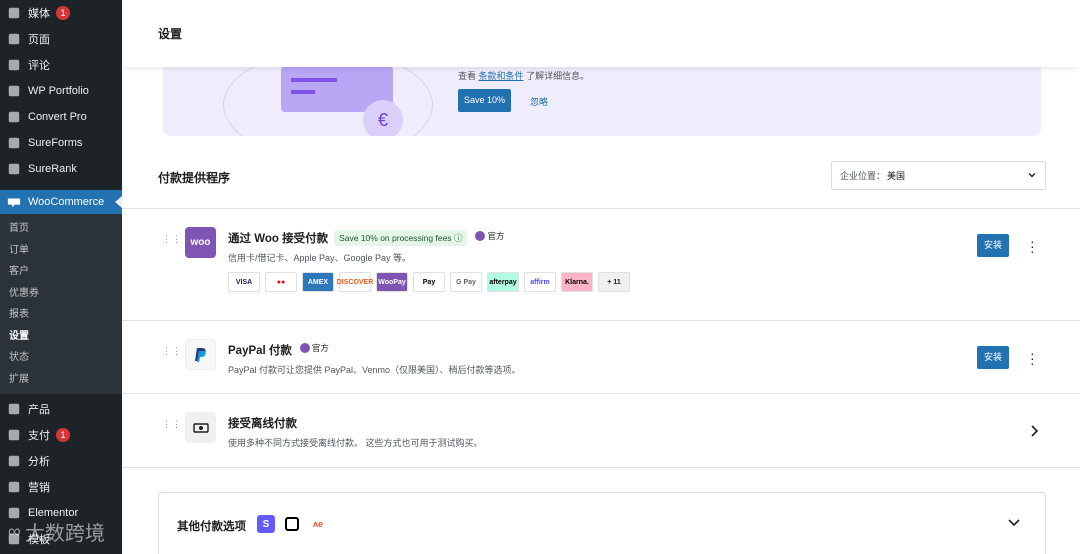 Image resolution: width=1080 pixels, height=554 pixels. I want to click on payment-method-logo: affirm, so click(540, 282).